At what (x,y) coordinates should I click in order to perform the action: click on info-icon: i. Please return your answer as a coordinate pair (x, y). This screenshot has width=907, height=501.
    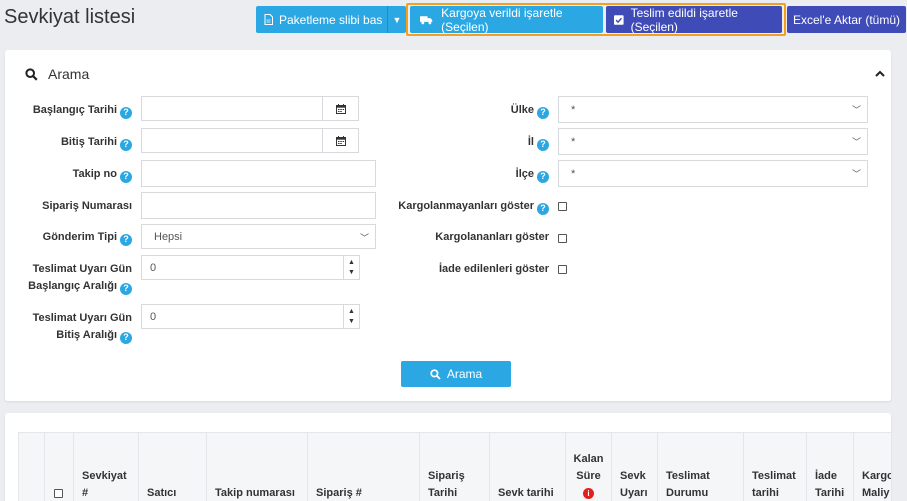
    Looking at the image, I should click on (588, 493).